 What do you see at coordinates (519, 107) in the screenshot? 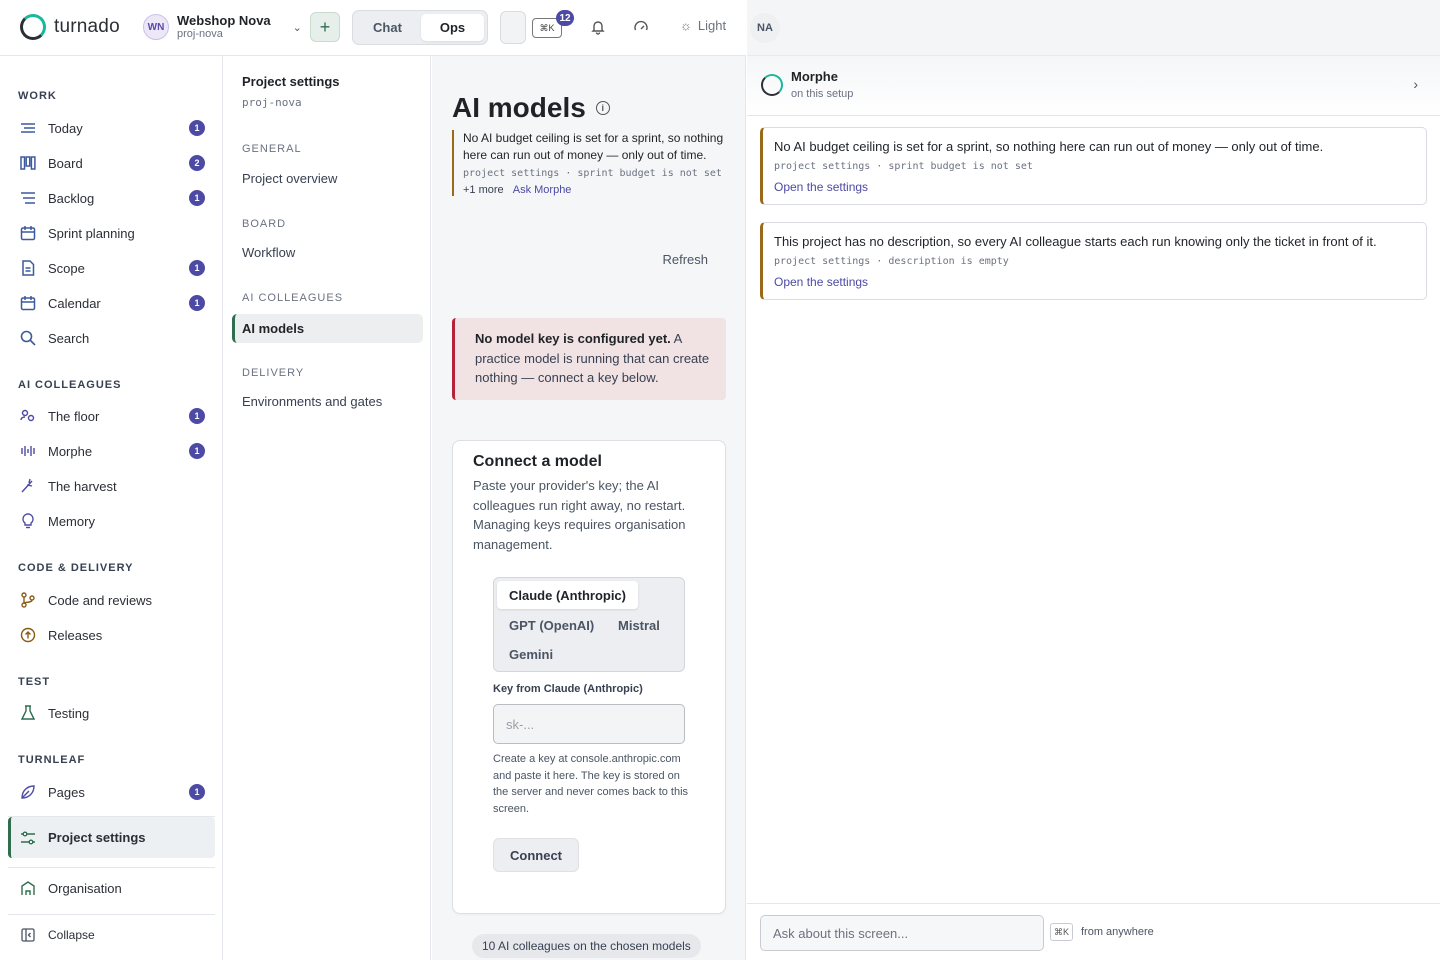
I see `page-title-text: AI models` at bounding box center [519, 107].